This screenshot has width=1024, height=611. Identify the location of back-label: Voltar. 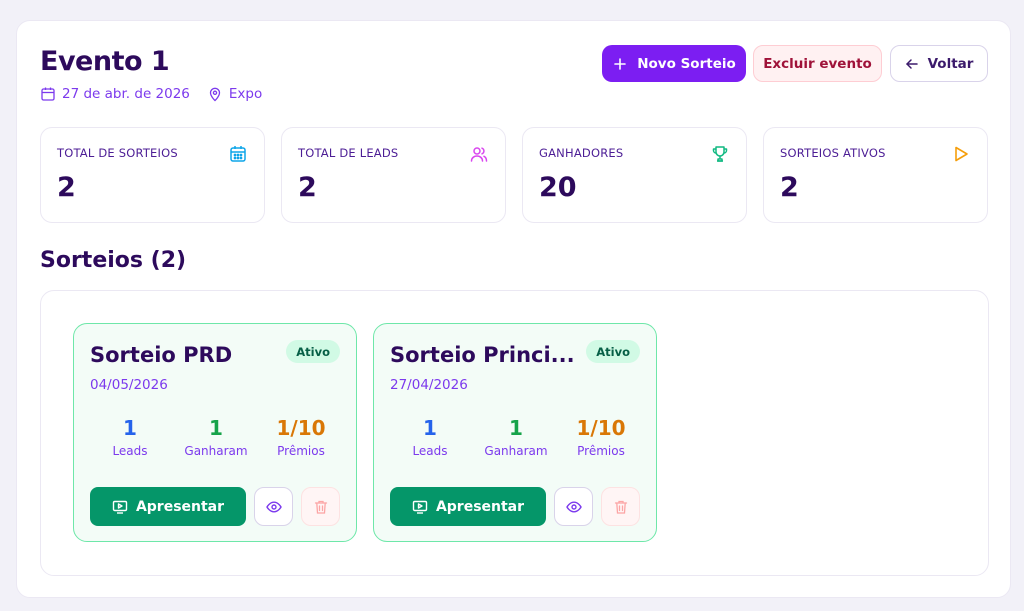
(950, 63).